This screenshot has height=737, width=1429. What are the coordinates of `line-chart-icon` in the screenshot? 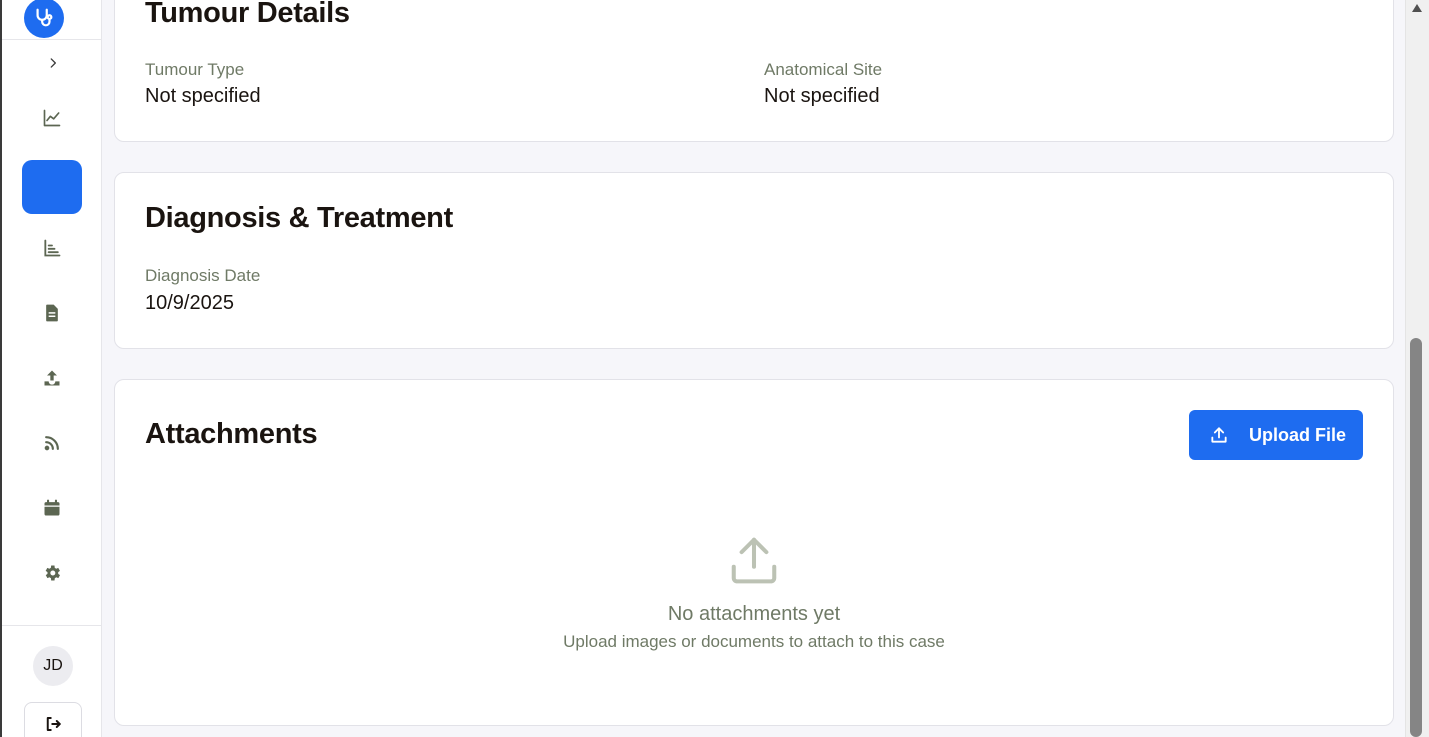 It's located at (52, 118).